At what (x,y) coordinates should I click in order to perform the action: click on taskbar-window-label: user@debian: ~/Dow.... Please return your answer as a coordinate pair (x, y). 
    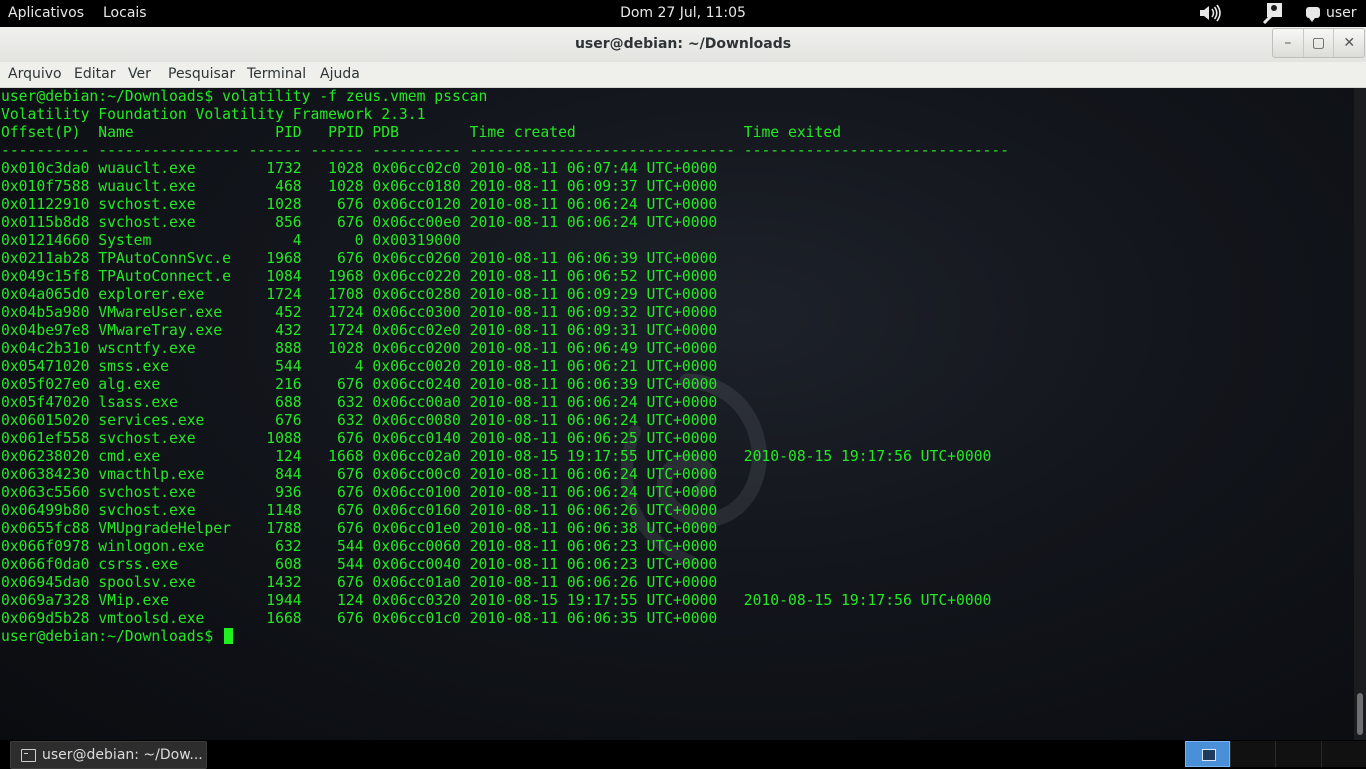
    Looking at the image, I should click on (122, 755).